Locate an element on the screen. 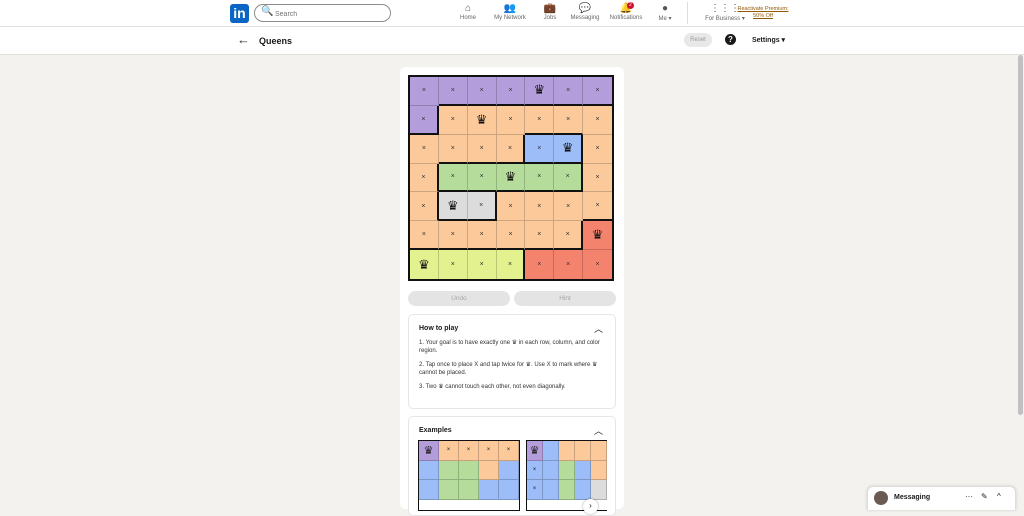  nav-item-messaging: 💬 Messaging is located at coordinates (585, 13).